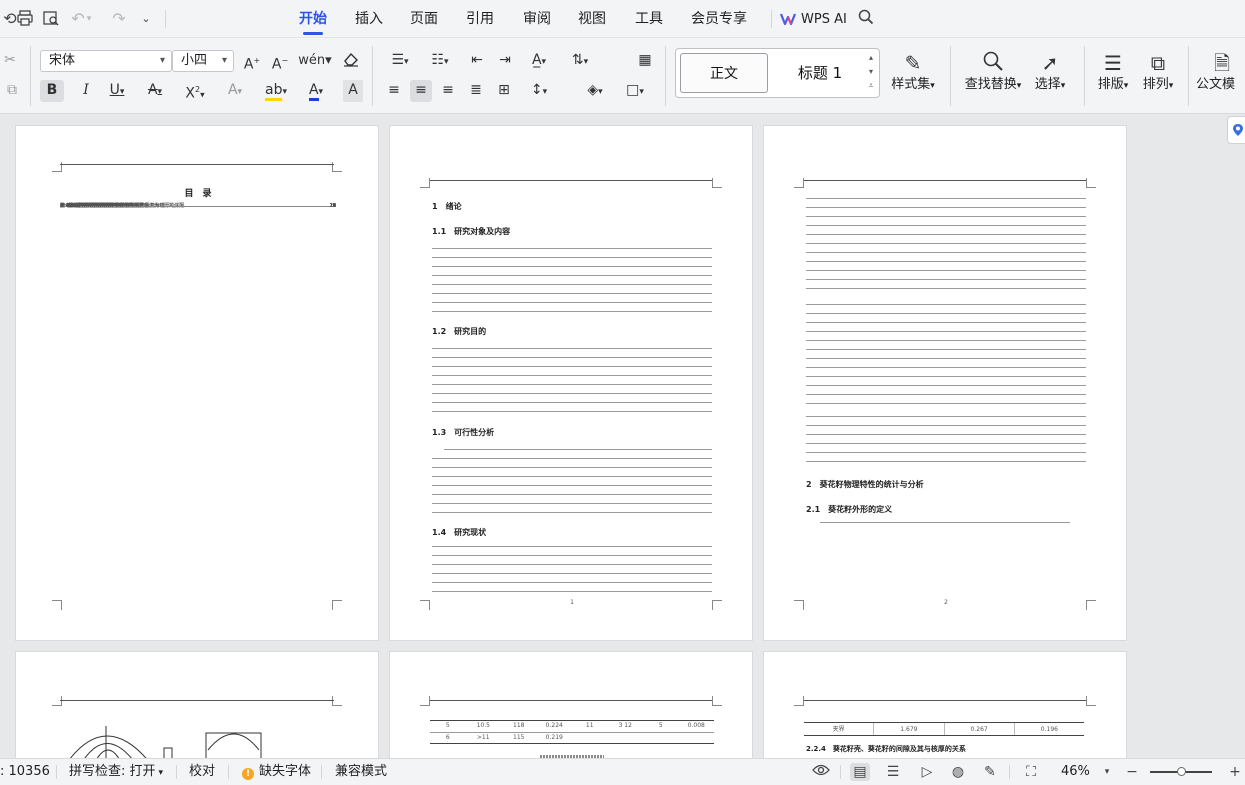 The image size is (1245, 785). What do you see at coordinates (112, 771) in the screenshot?
I see `spell-check-label: 拼写检查: 打开` at bounding box center [112, 771].